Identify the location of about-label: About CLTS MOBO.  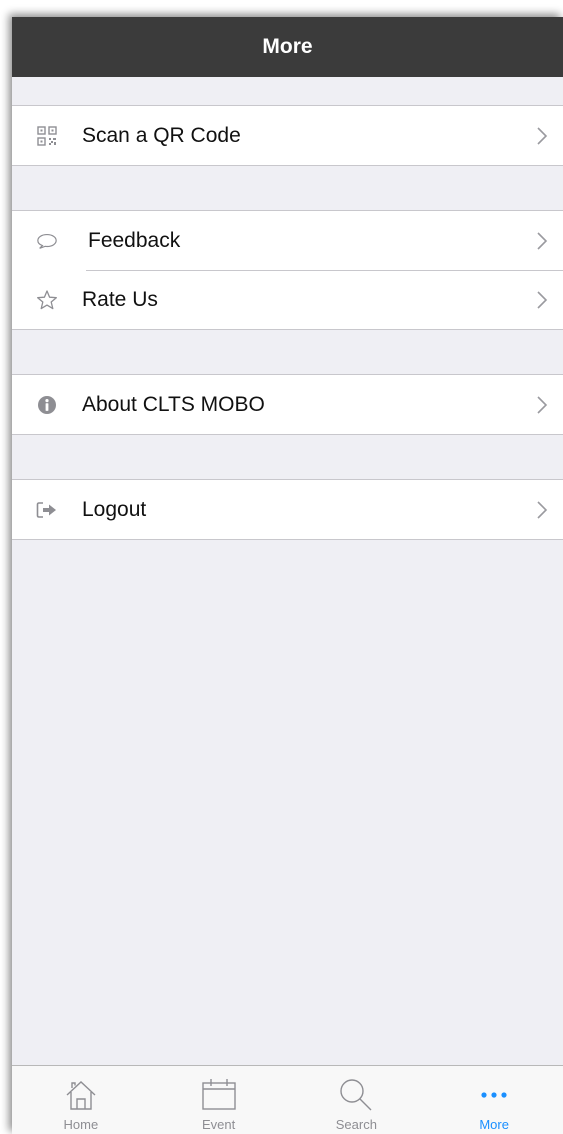
(173, 404).